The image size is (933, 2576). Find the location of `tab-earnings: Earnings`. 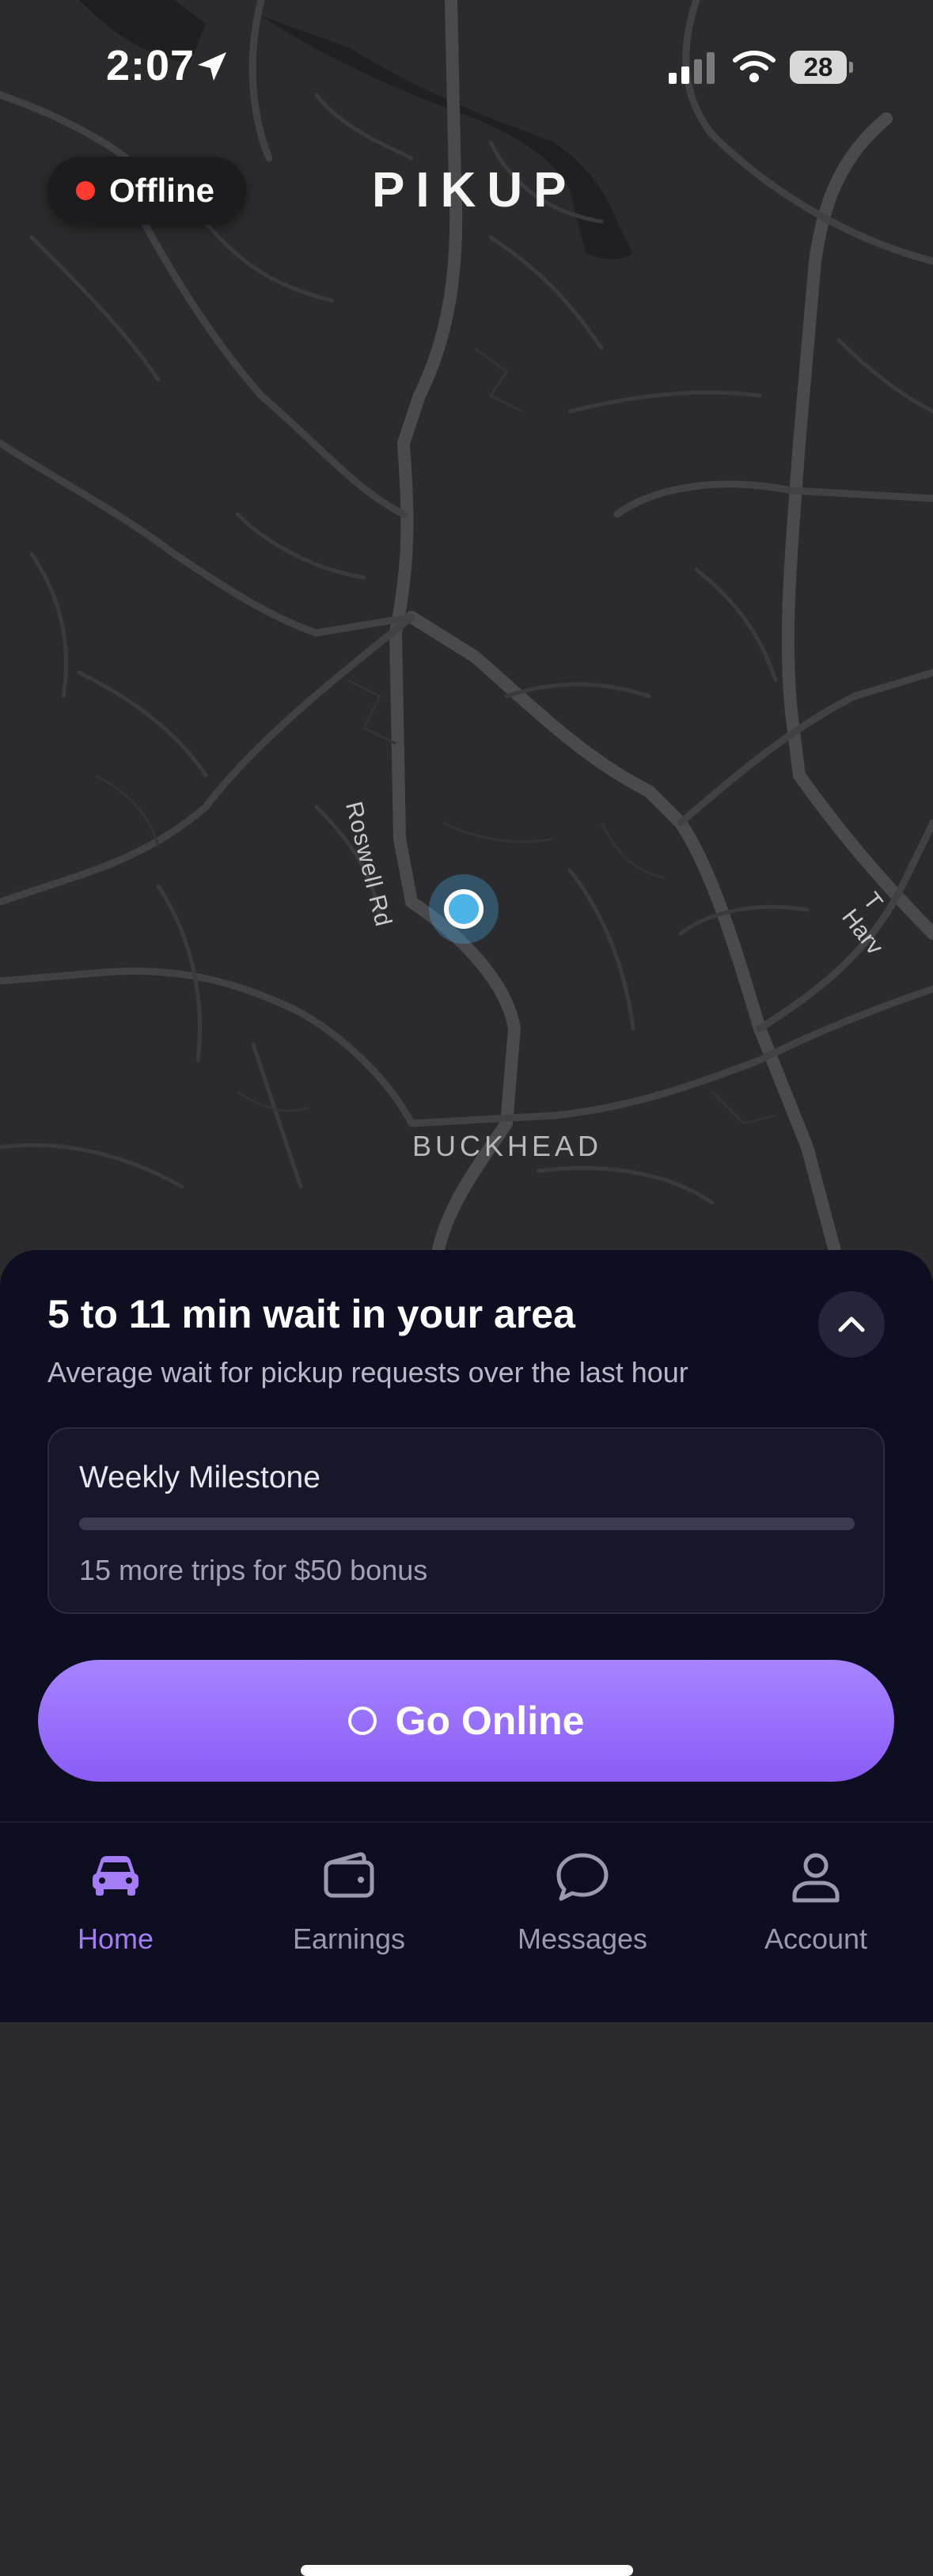

tab-earnings: Earnings is located at coordinates (349, 1894).